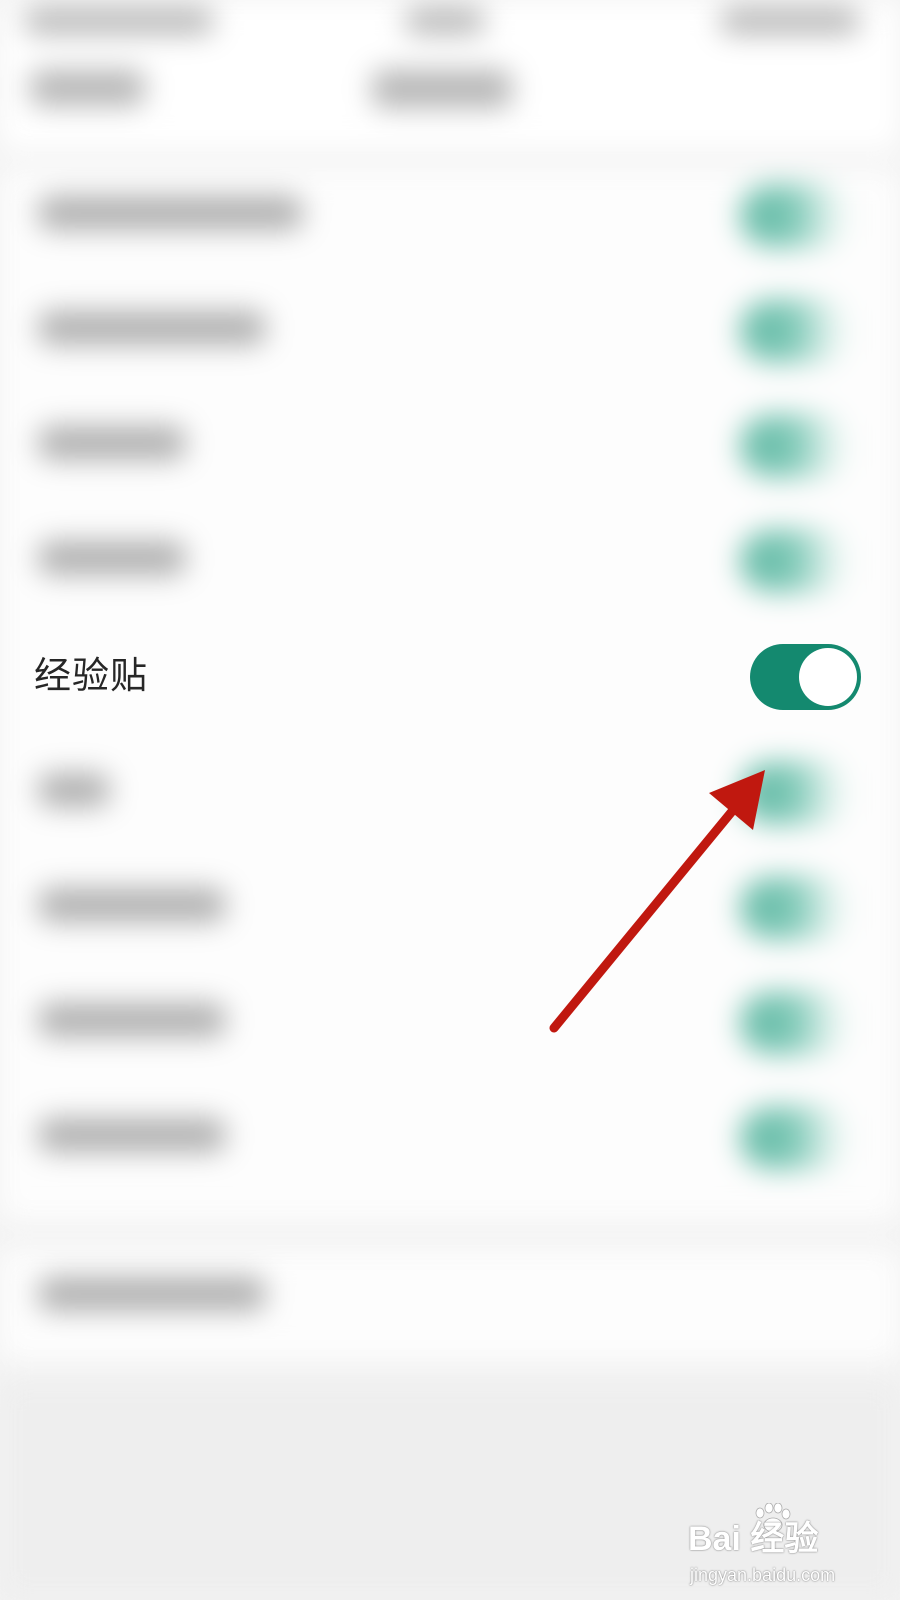  Describe the element at coordinates (753, 1539) in the screenshot. I see `watermark-brand: Bai 经验` at that location.